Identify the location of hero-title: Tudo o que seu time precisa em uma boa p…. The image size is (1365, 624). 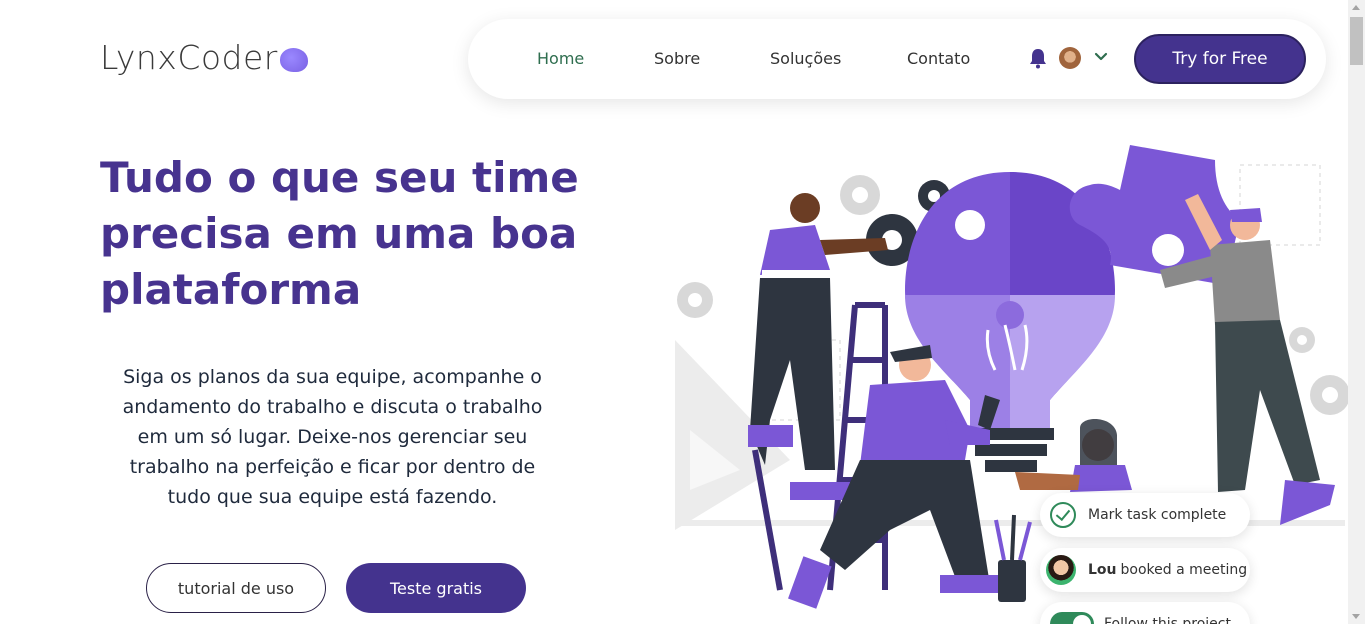
(339, 233).